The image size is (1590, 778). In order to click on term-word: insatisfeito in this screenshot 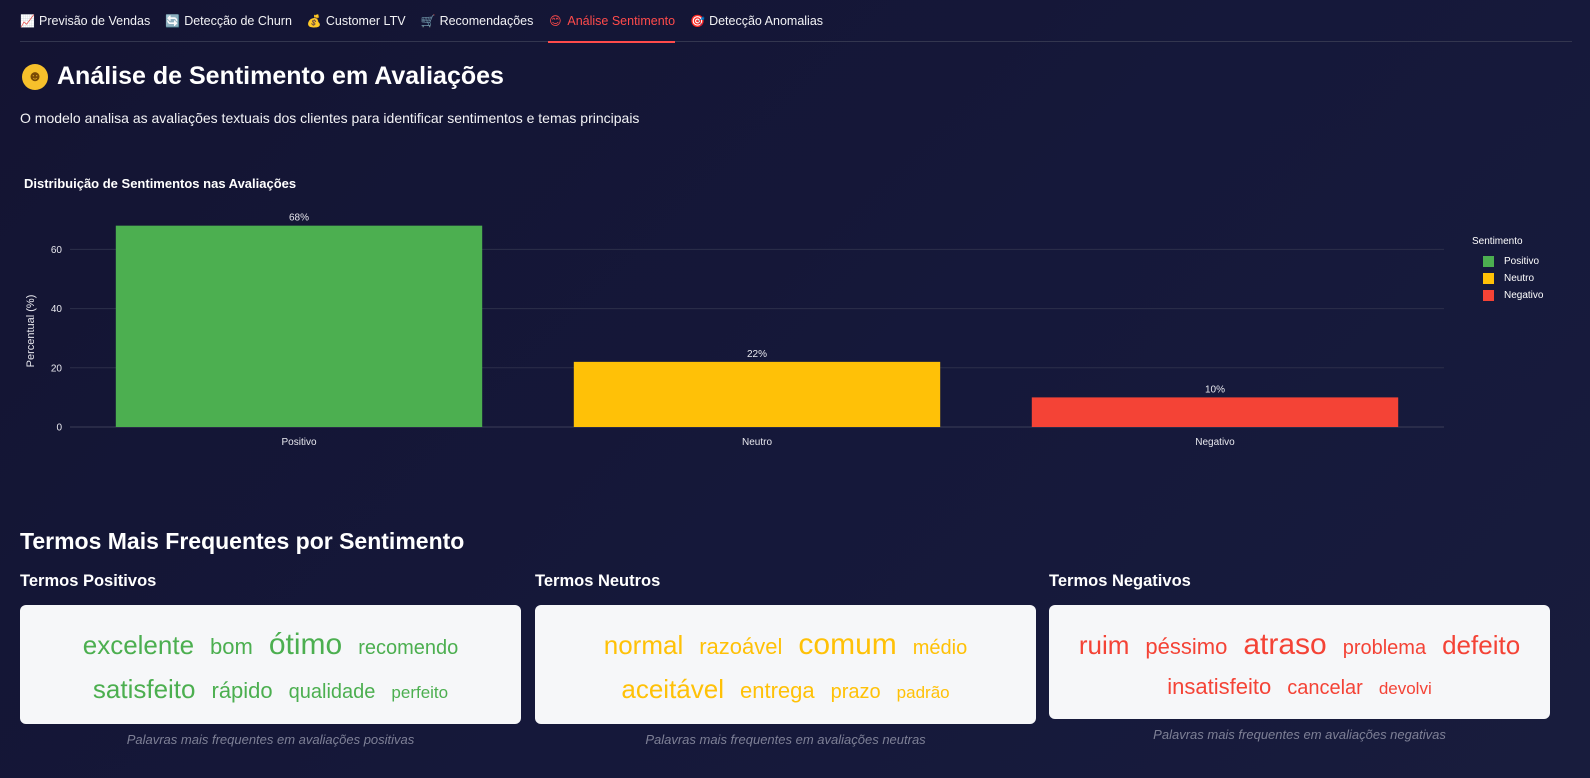, I will do `click(1219, 686)`.